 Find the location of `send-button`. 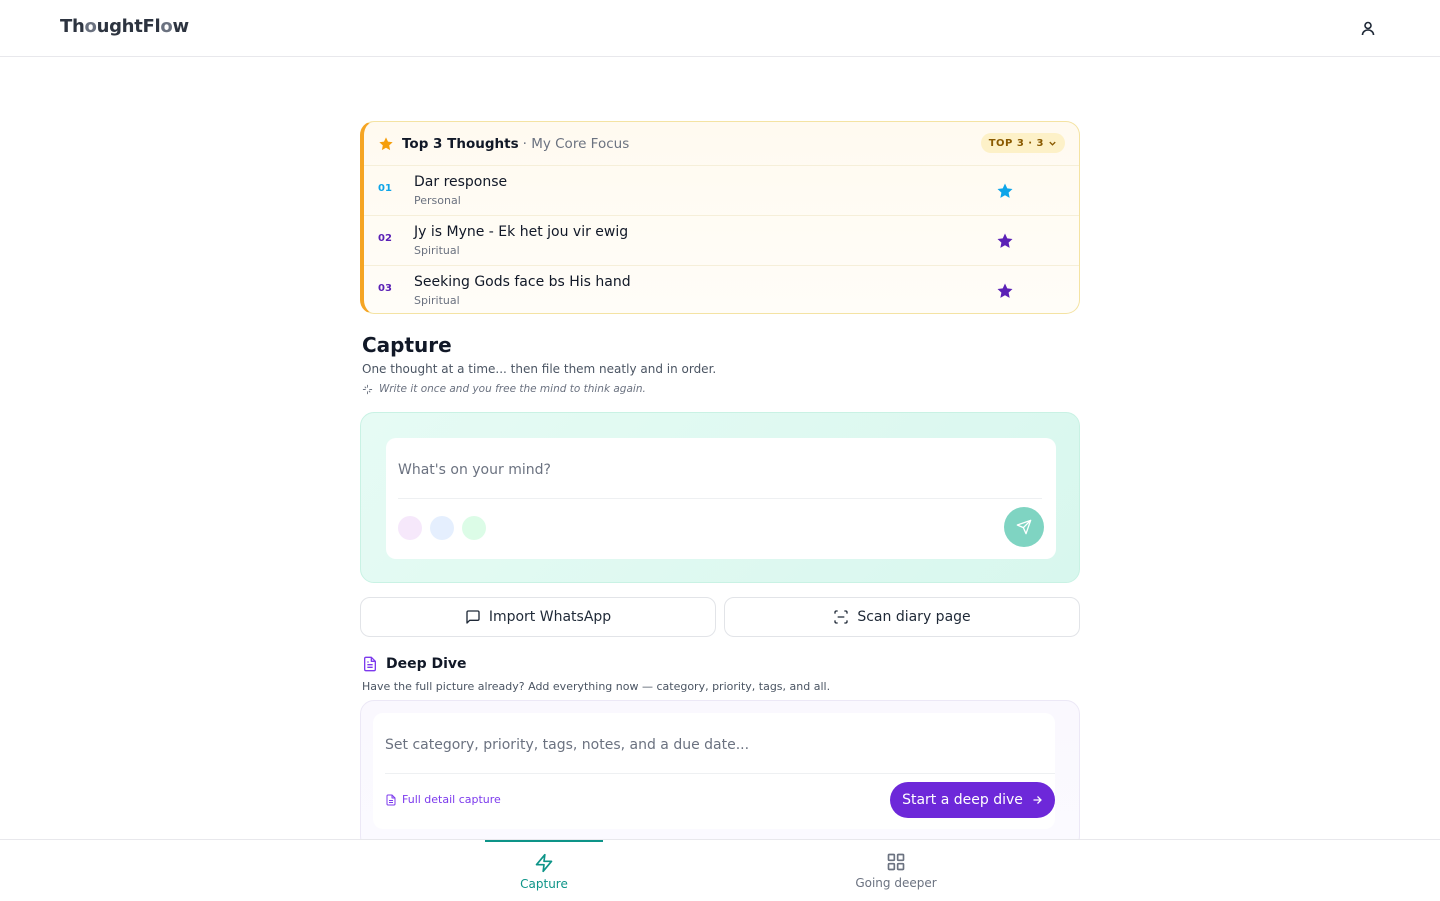

send-button is located at coordinates (1024, 527).